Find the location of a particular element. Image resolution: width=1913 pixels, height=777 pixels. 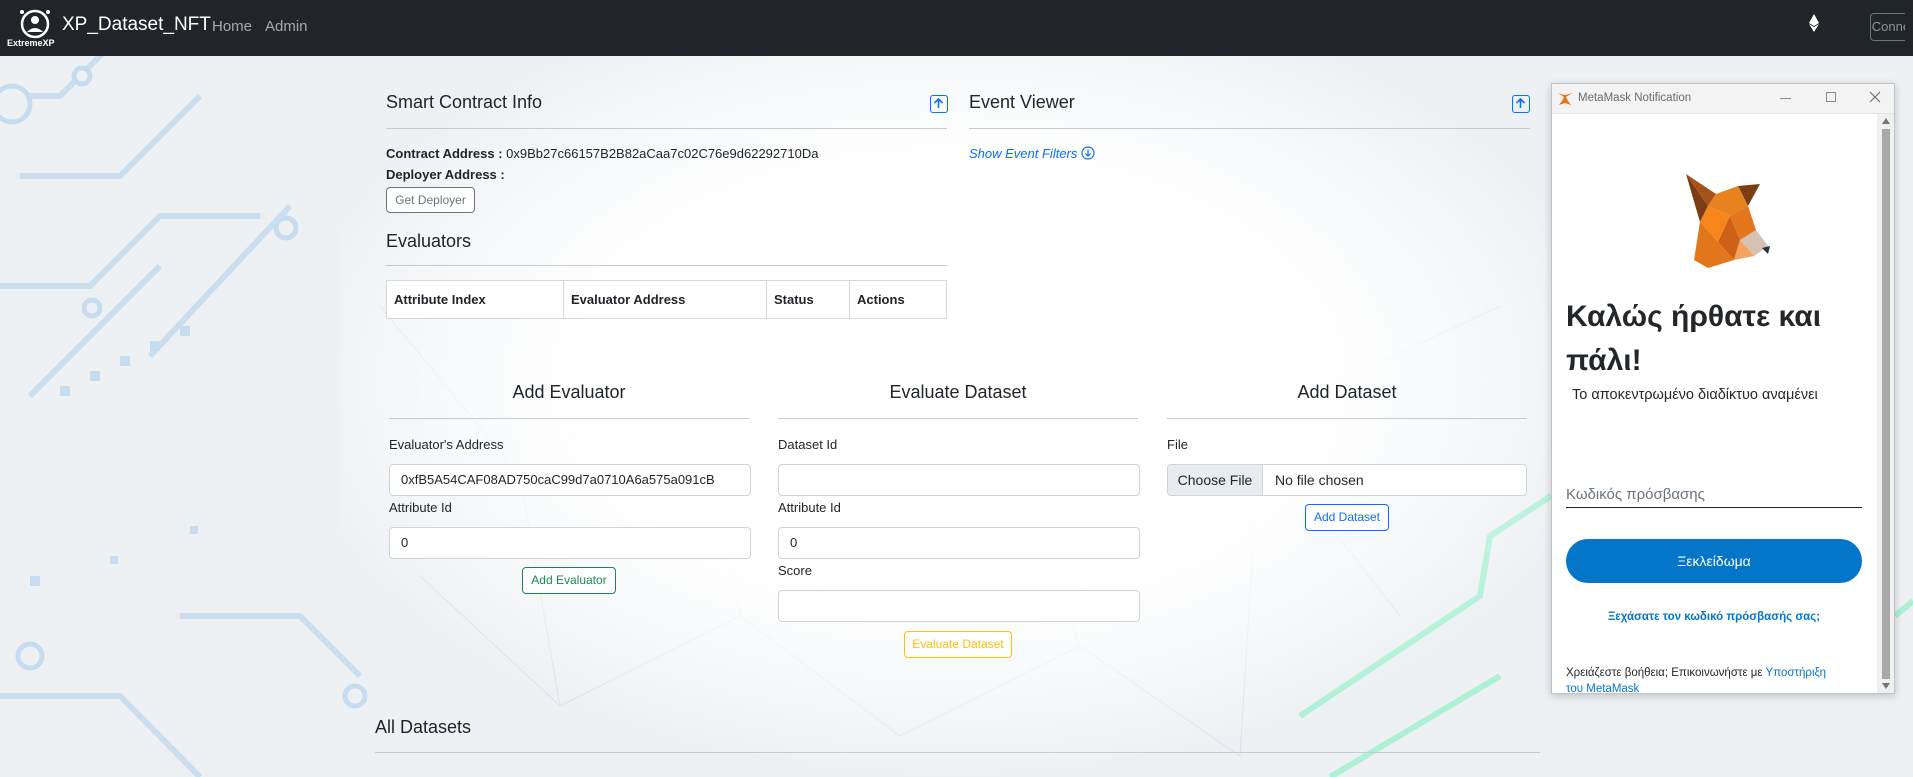

scroll-down-arrow-icon is located at coordinates (1886, 686).